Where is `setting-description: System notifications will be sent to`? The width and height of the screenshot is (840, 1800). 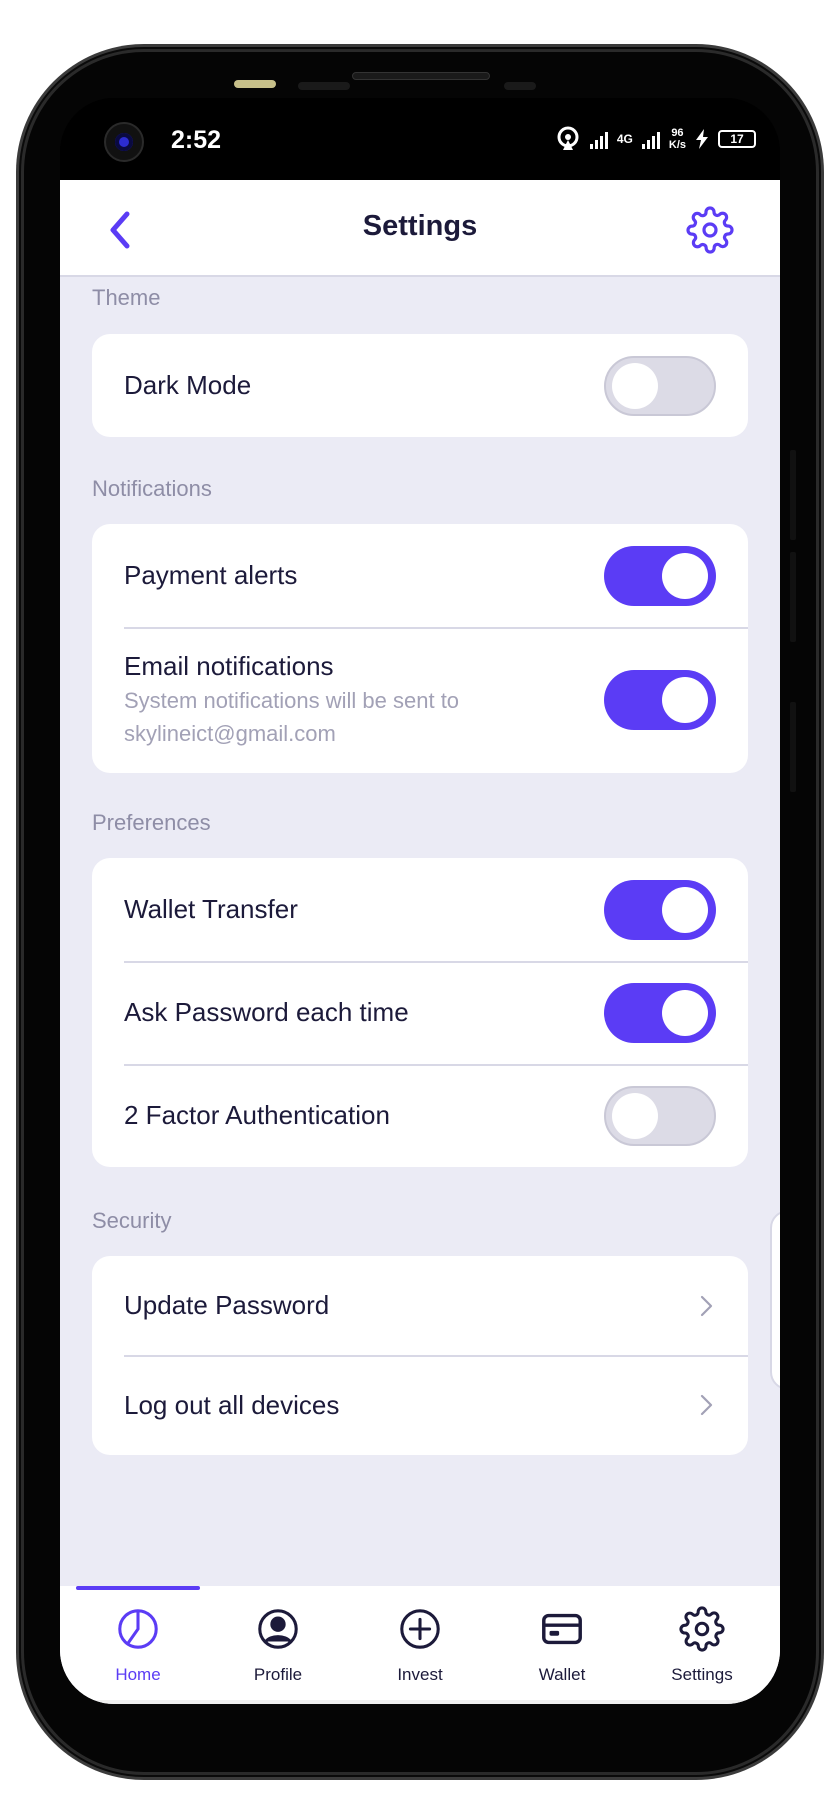
setting-description: System notifications will be sent to is located at coordinates (292, 700).